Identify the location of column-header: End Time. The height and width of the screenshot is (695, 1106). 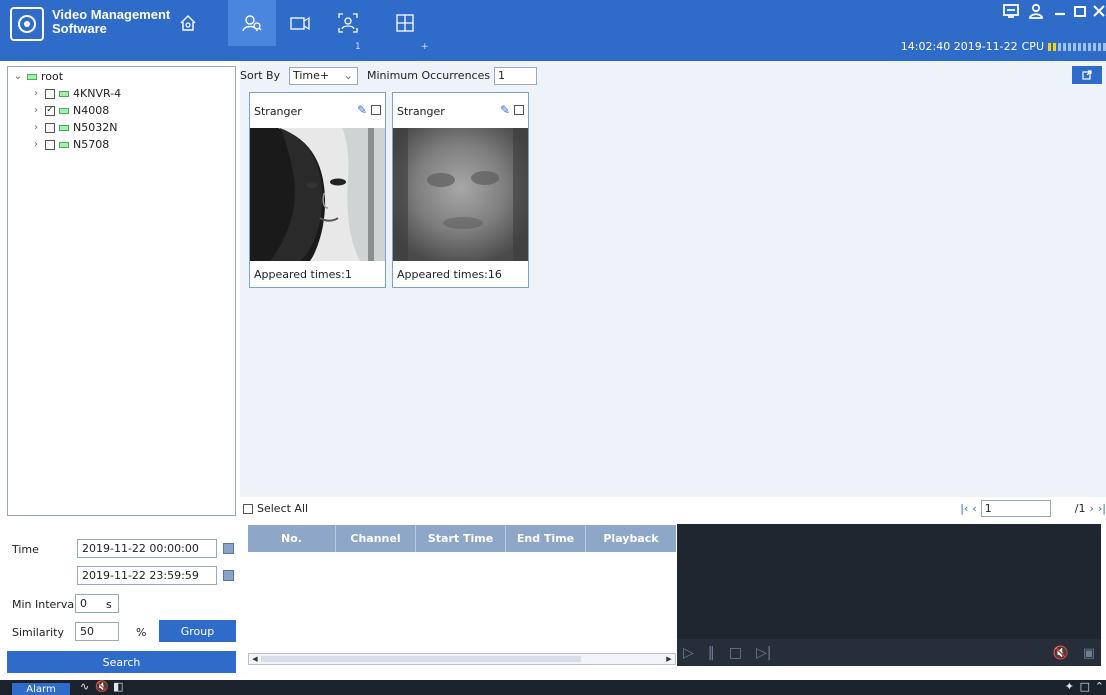
(546, 538).